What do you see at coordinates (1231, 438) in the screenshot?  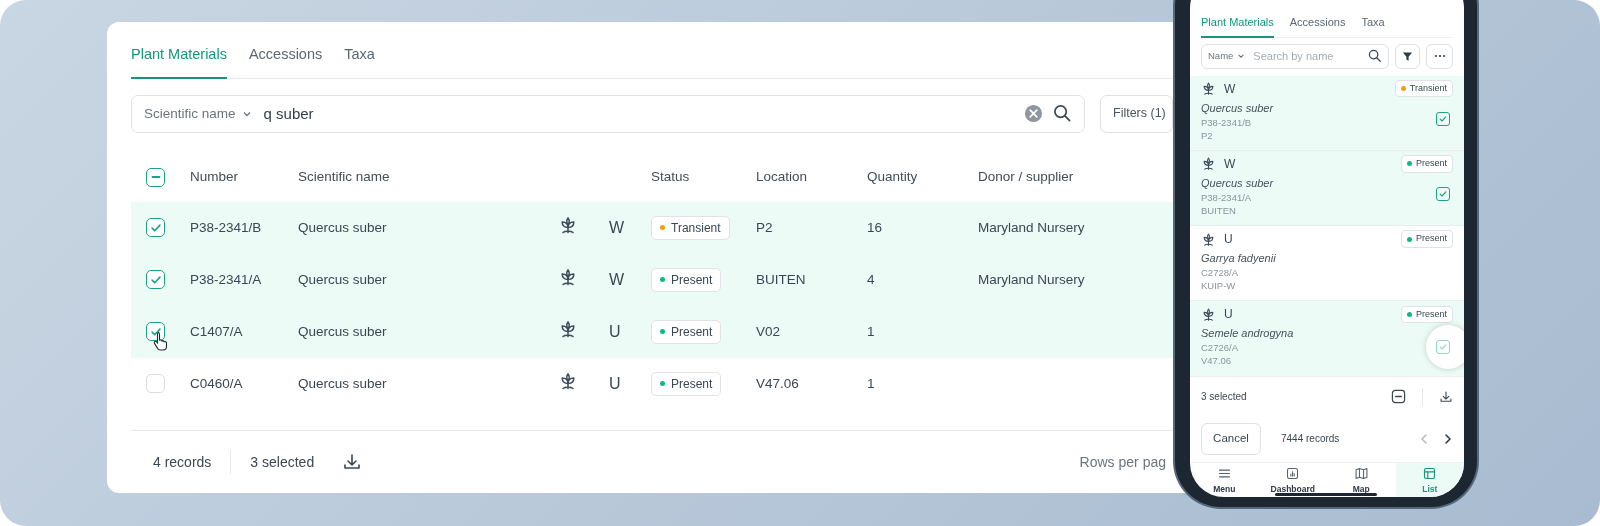 I see `cancel-button: Cancel` at bounding box center [1231, 438].